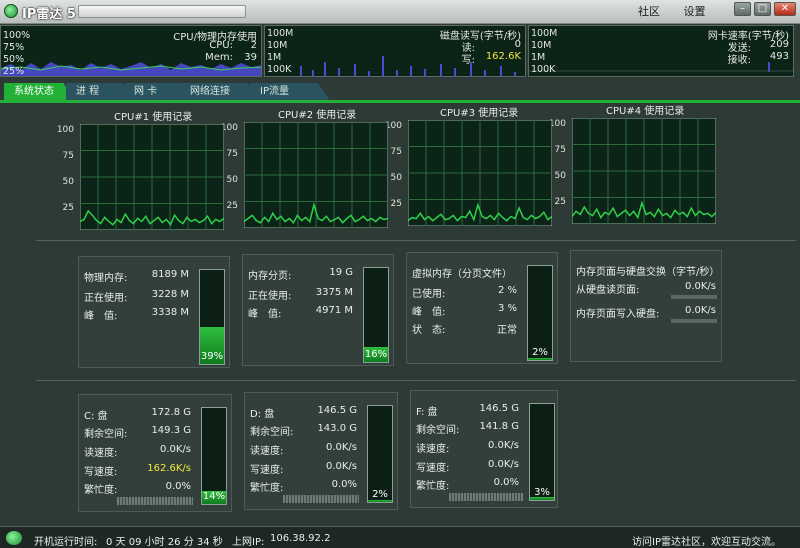  I want to click on paging-peak-label: 峰 值:, so click(265, 314).